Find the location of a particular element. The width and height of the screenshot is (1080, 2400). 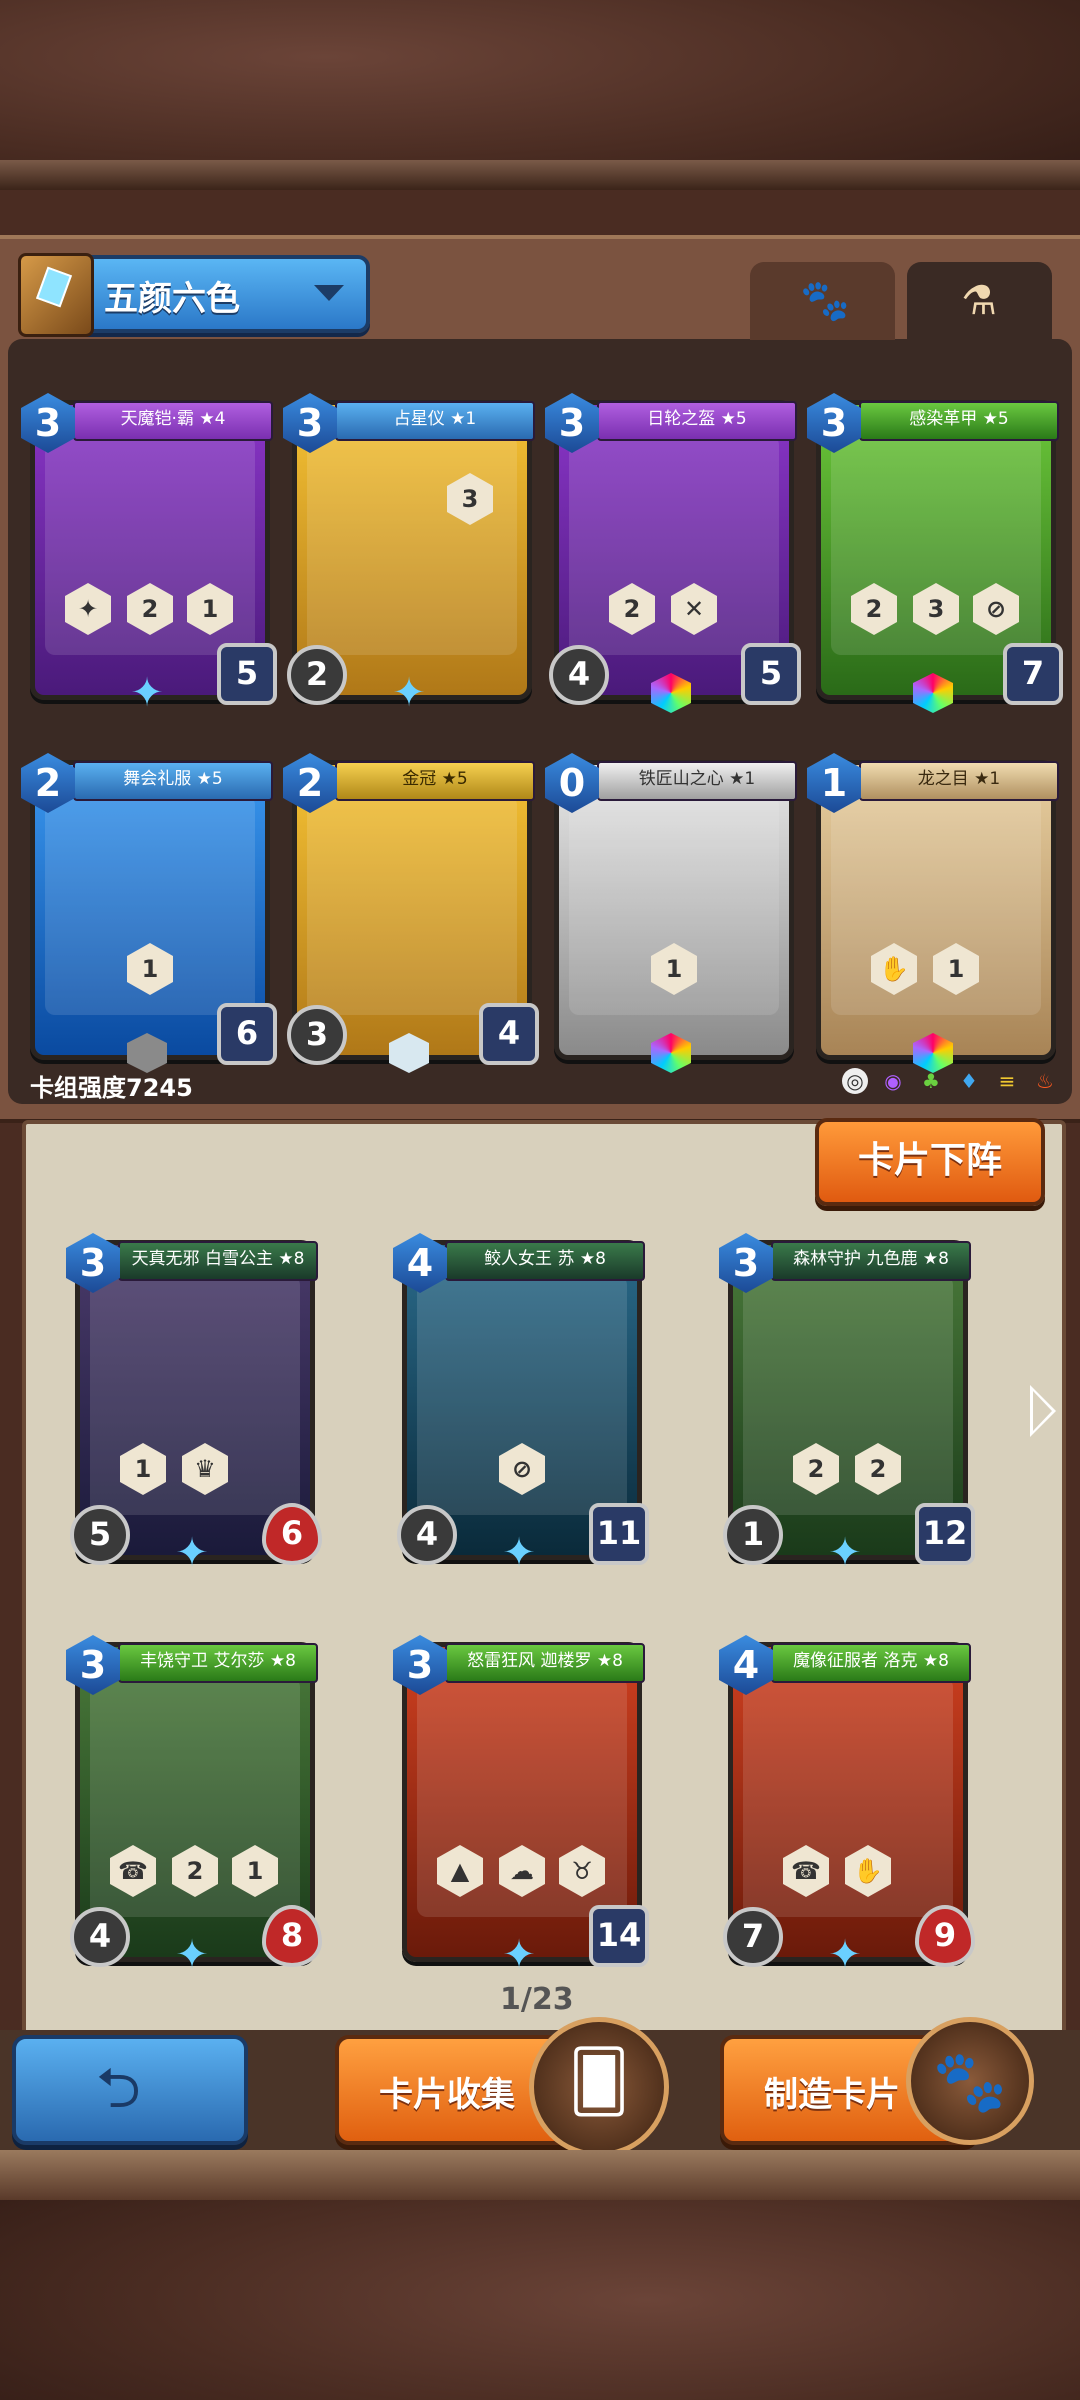

paw-icon: 🐾 is located at coordinates (825, 301).